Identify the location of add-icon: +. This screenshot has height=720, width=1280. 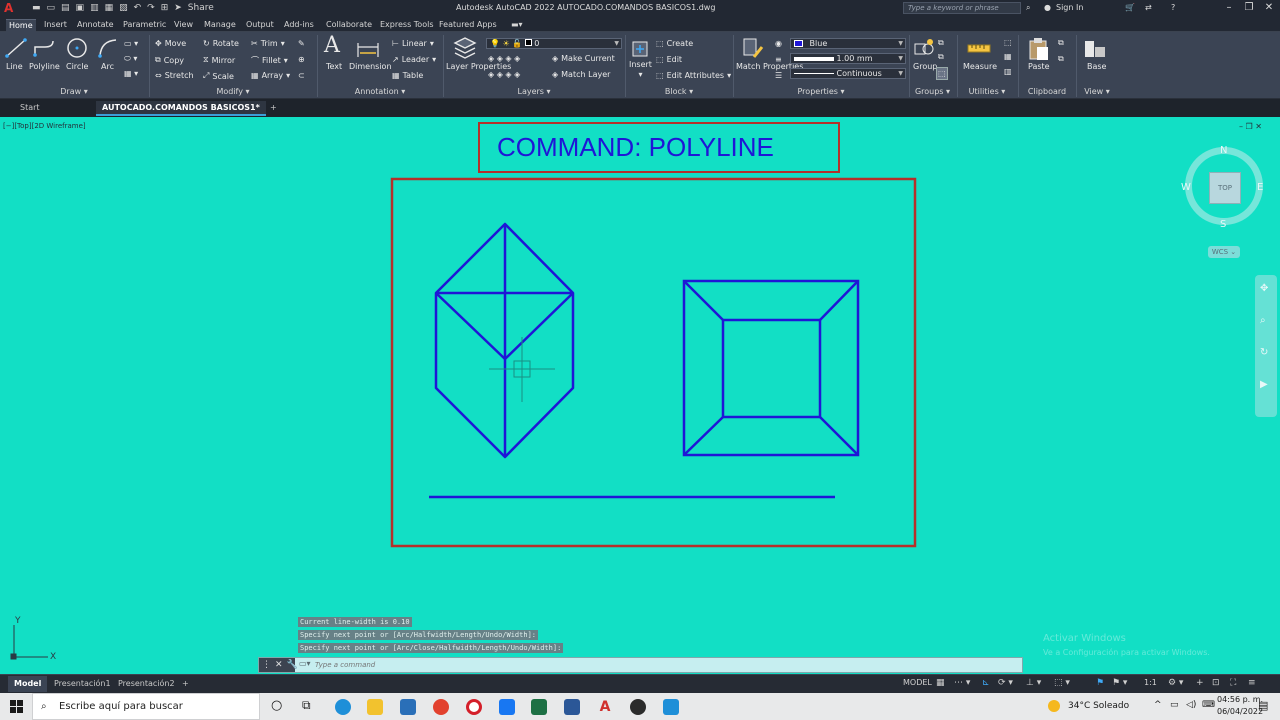
(1200, 683).